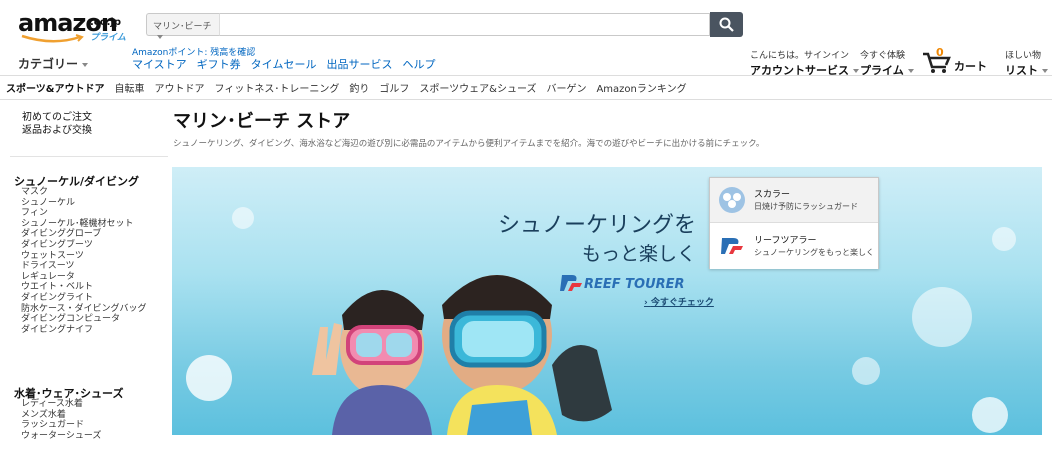  I want to click on header-nav: マイストア ギフト券 タイムセール 出品サービス ヘルプ, so click(283, 64).